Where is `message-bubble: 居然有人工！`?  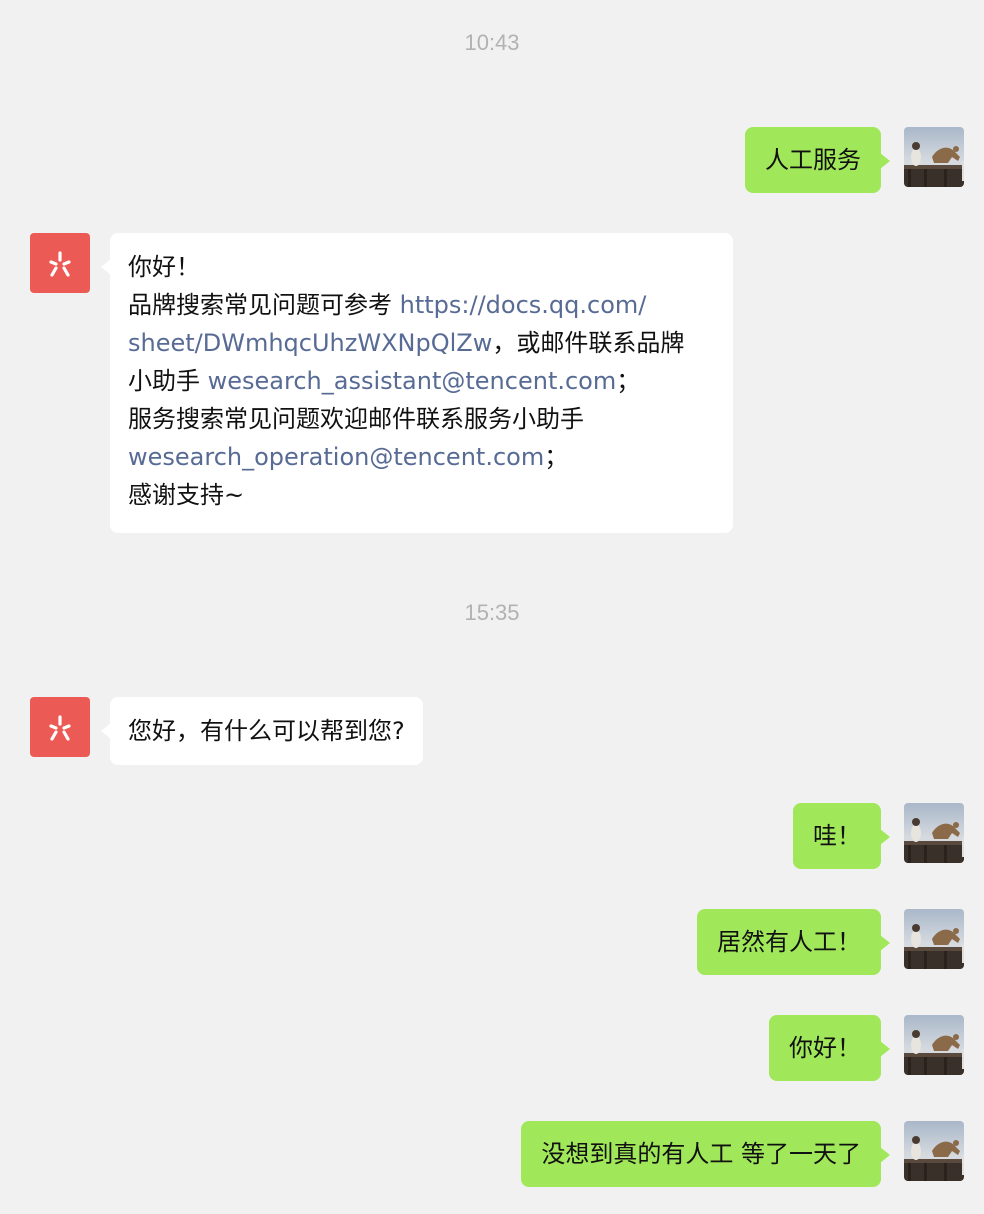
message-bubble: 居然有人工！ is located at coordinates (793, 942).